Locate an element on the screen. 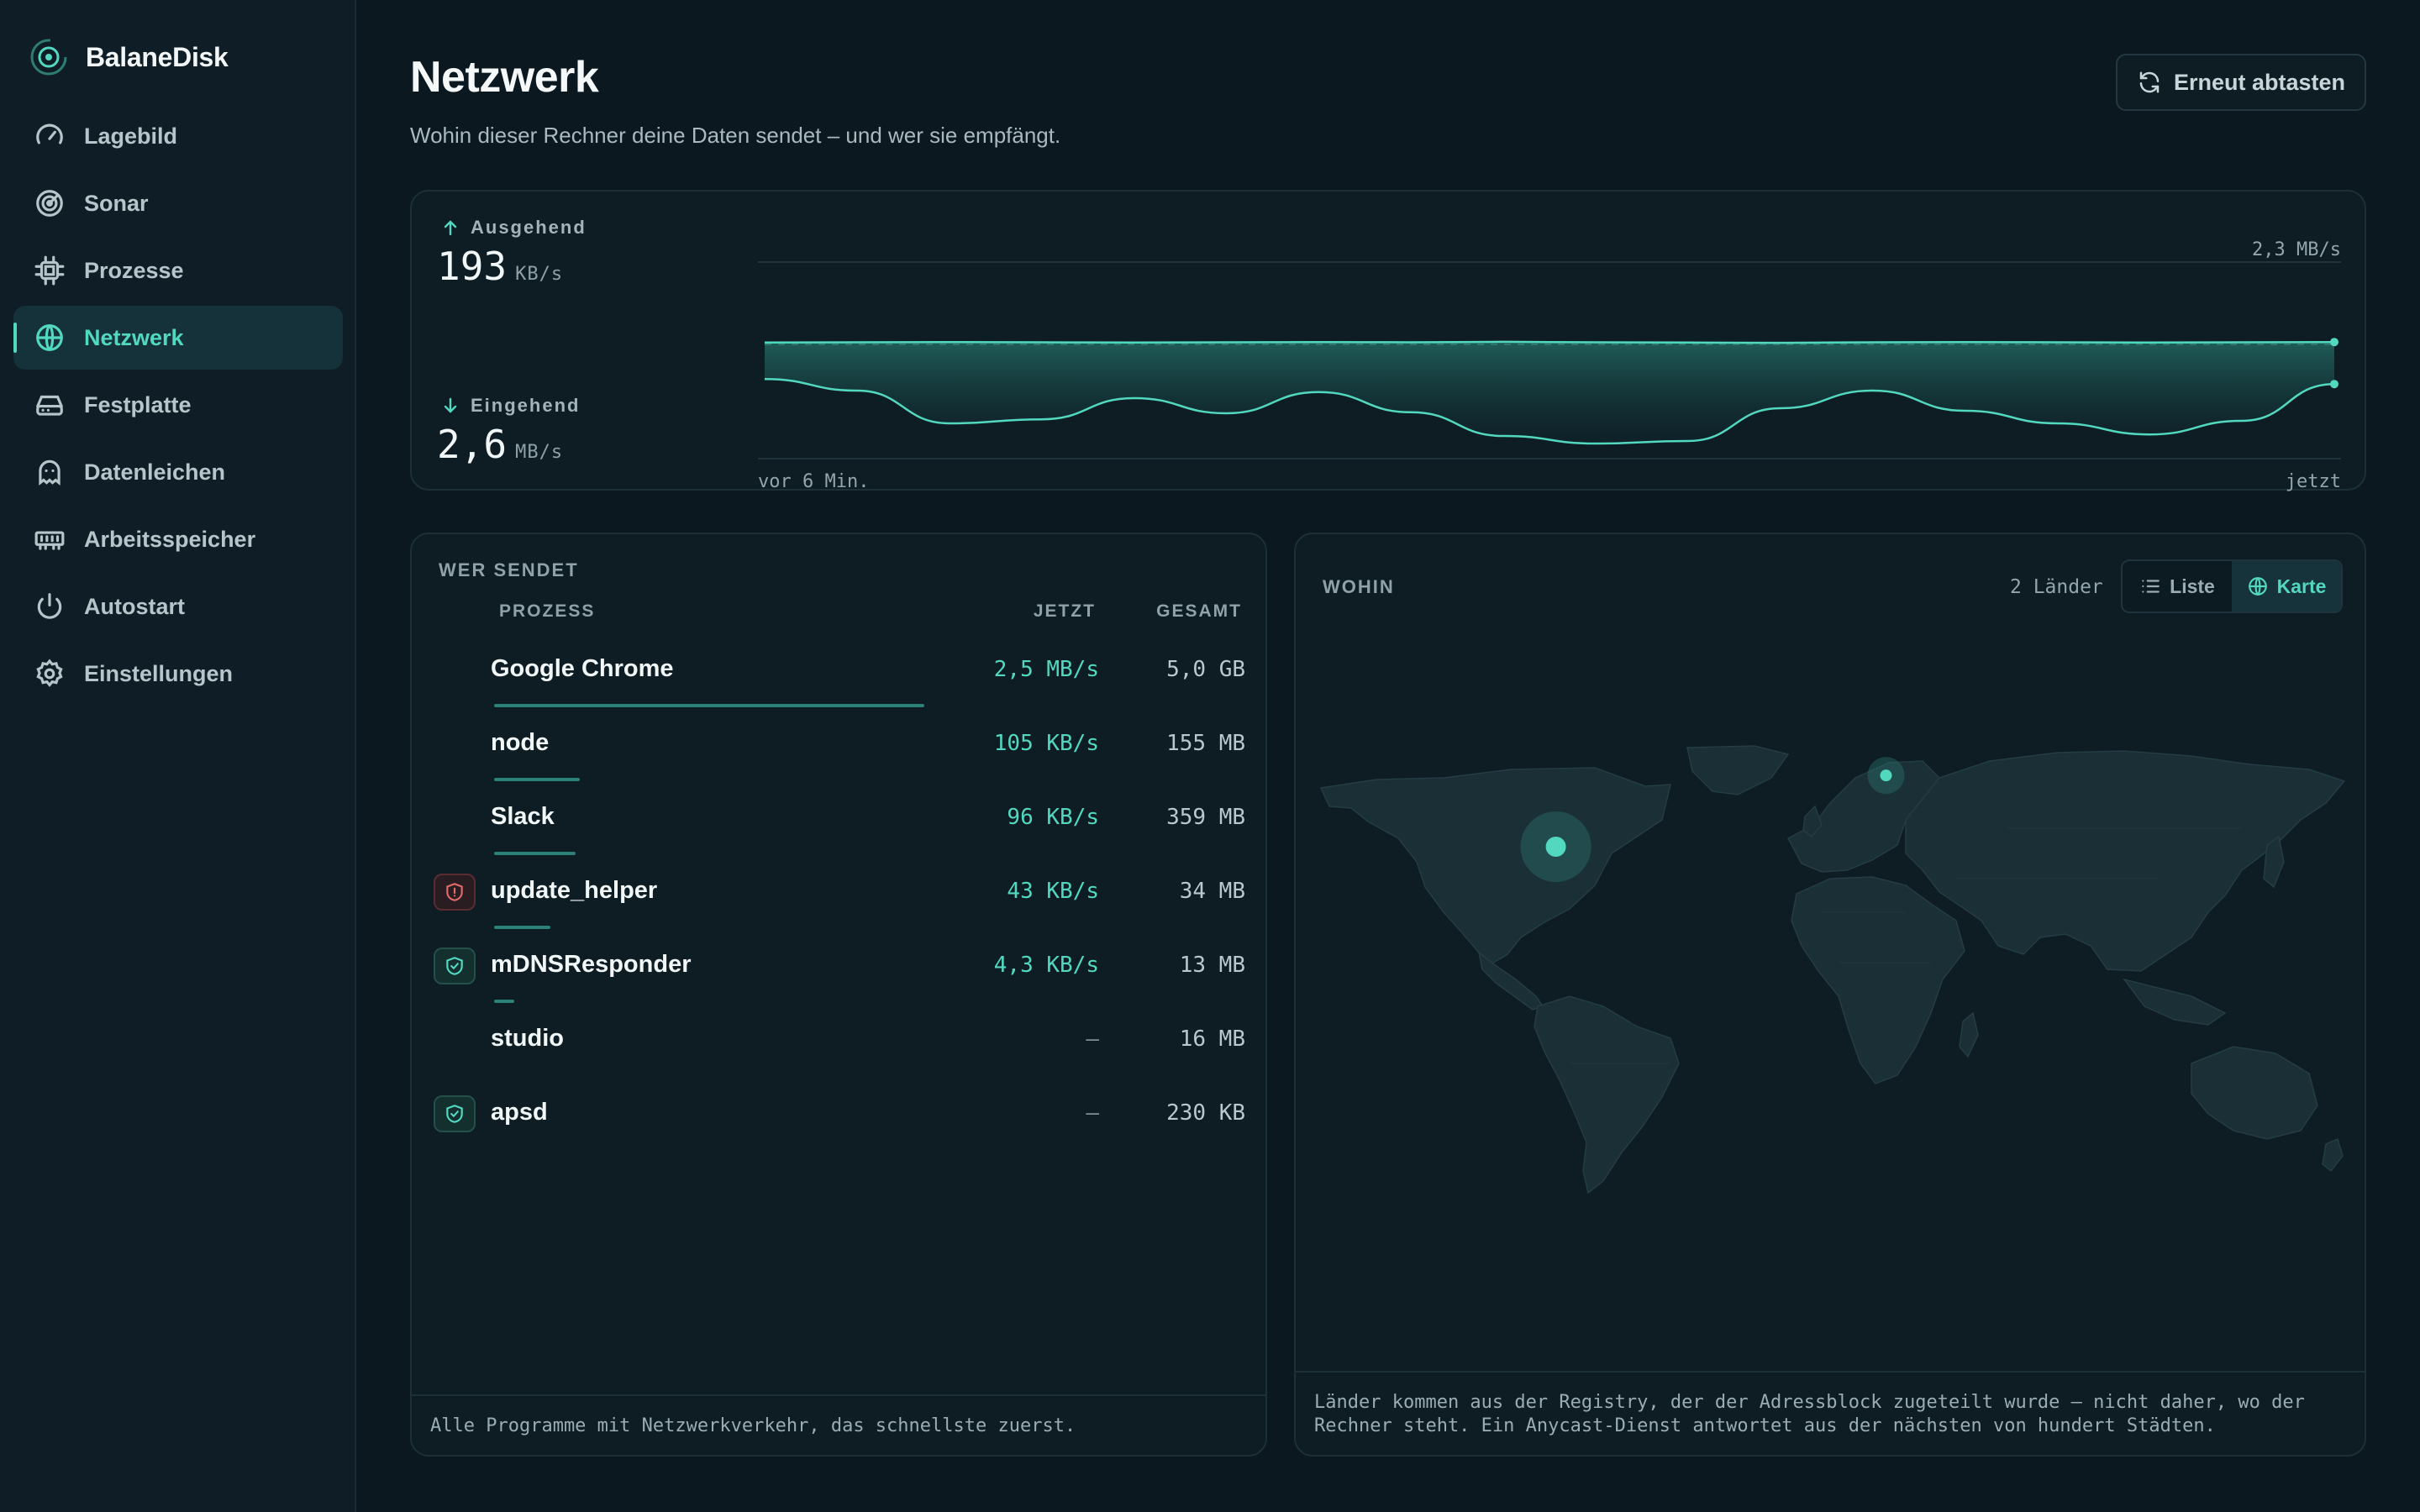 The image size is (2420, 1512). gear-icon is located at coordinates (50, 673).